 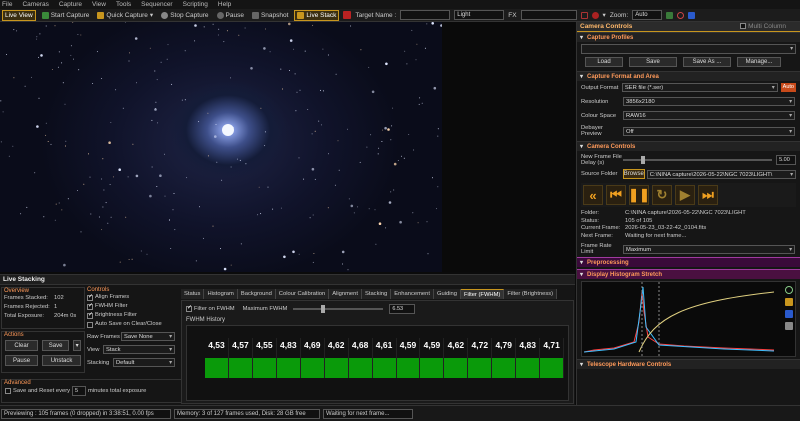 What do you see at coordinates (688, 76) in the screenshot?
I see `capture-format-header: Capture Format and Area` at bounding box center [688, 76].